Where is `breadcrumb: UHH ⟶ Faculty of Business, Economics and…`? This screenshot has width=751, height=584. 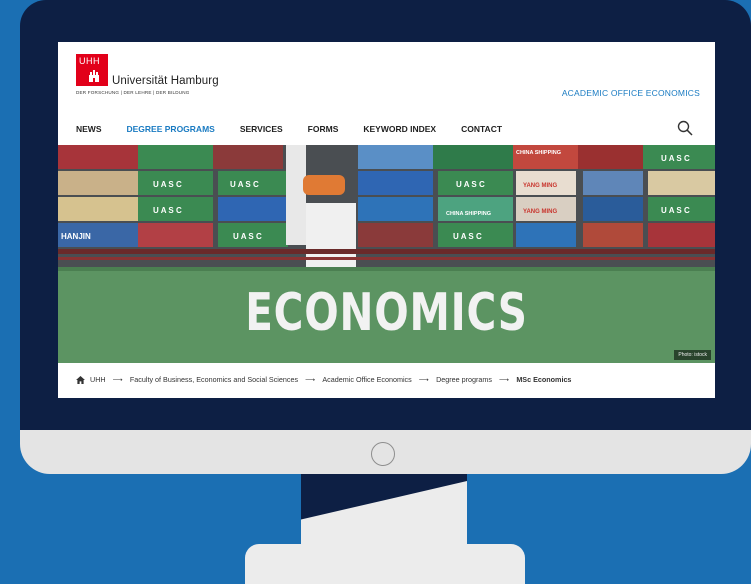
breadcrumb: UHH ⟶ Faculty of Business, Economics and… is located at coordinates (323, 379).